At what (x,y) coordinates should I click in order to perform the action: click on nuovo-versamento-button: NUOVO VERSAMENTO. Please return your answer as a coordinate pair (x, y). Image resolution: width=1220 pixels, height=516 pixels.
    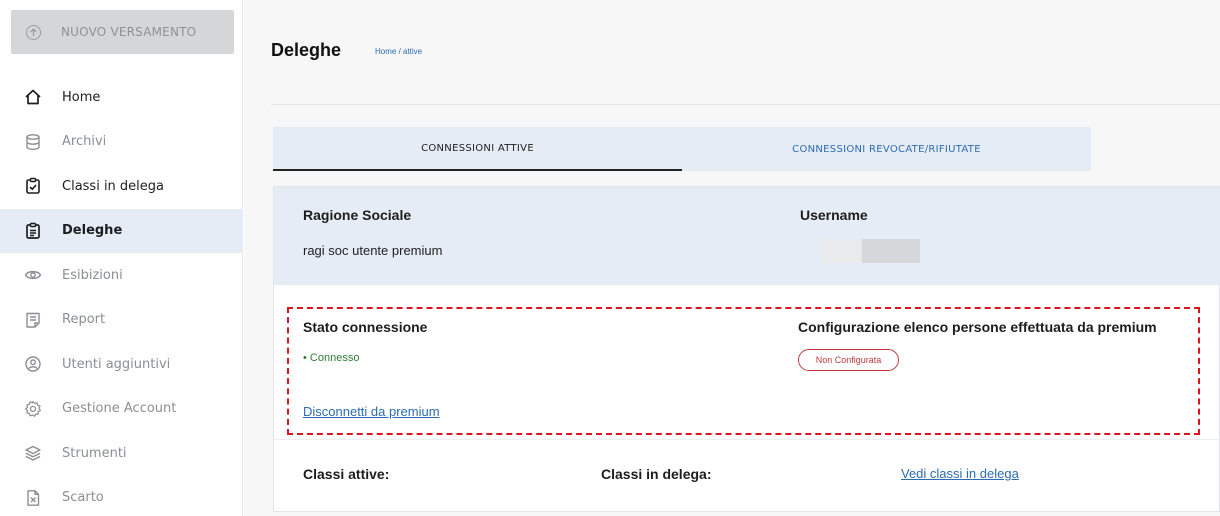
    Looking at the image, I should click on (122, 32).